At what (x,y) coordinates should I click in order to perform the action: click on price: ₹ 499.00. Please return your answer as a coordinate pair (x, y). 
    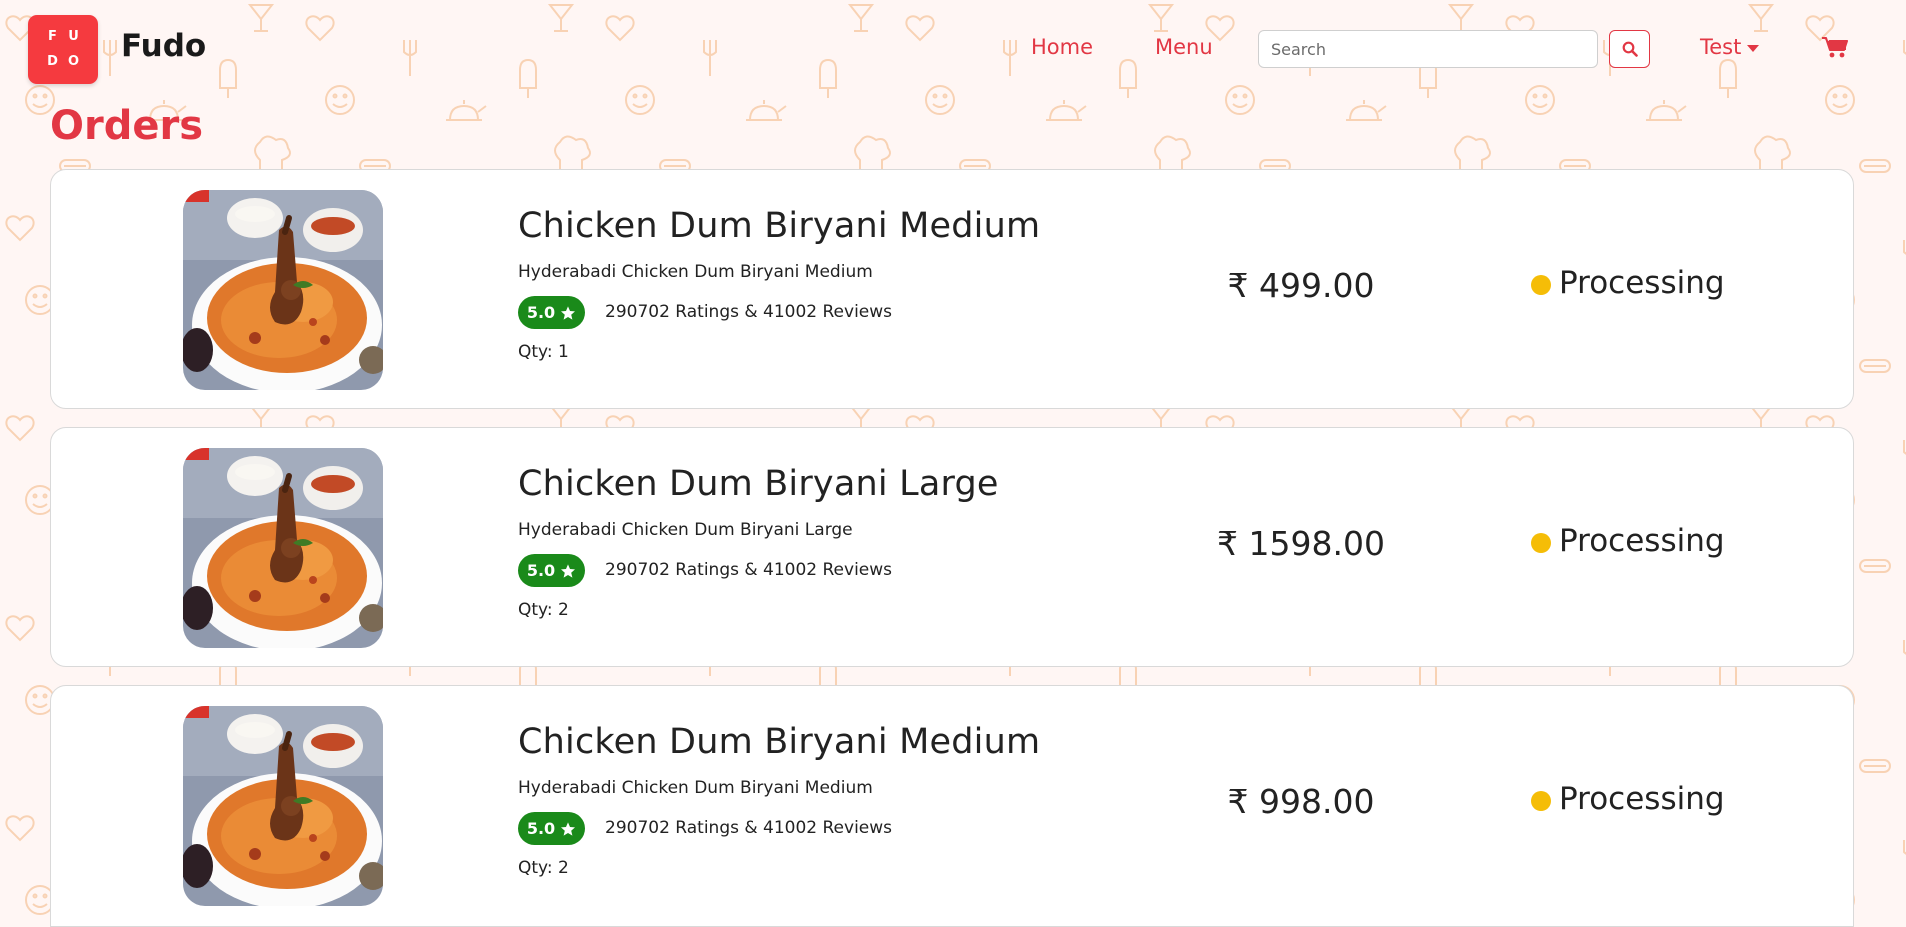
    Looking at the image, I should click on (1301, 285).